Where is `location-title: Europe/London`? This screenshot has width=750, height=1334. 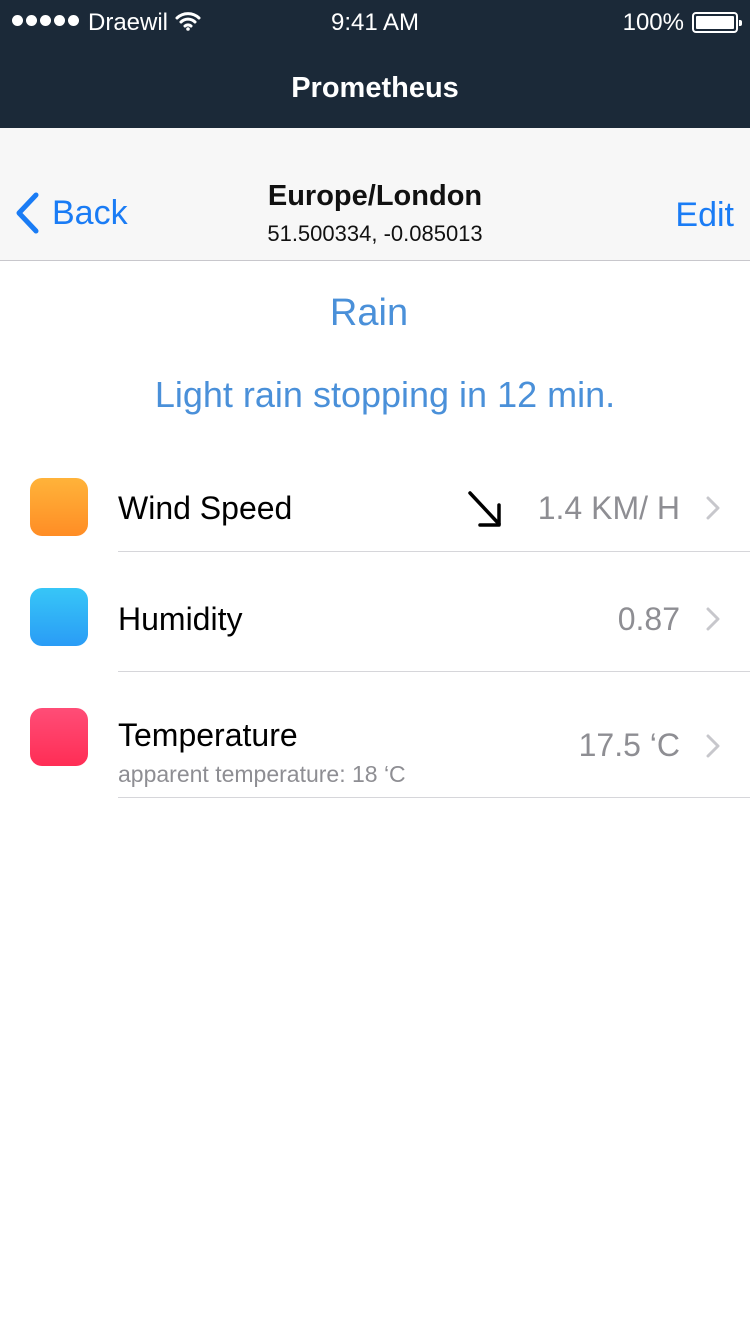 location-title: Europe/London is located at coordinates (375, 196).